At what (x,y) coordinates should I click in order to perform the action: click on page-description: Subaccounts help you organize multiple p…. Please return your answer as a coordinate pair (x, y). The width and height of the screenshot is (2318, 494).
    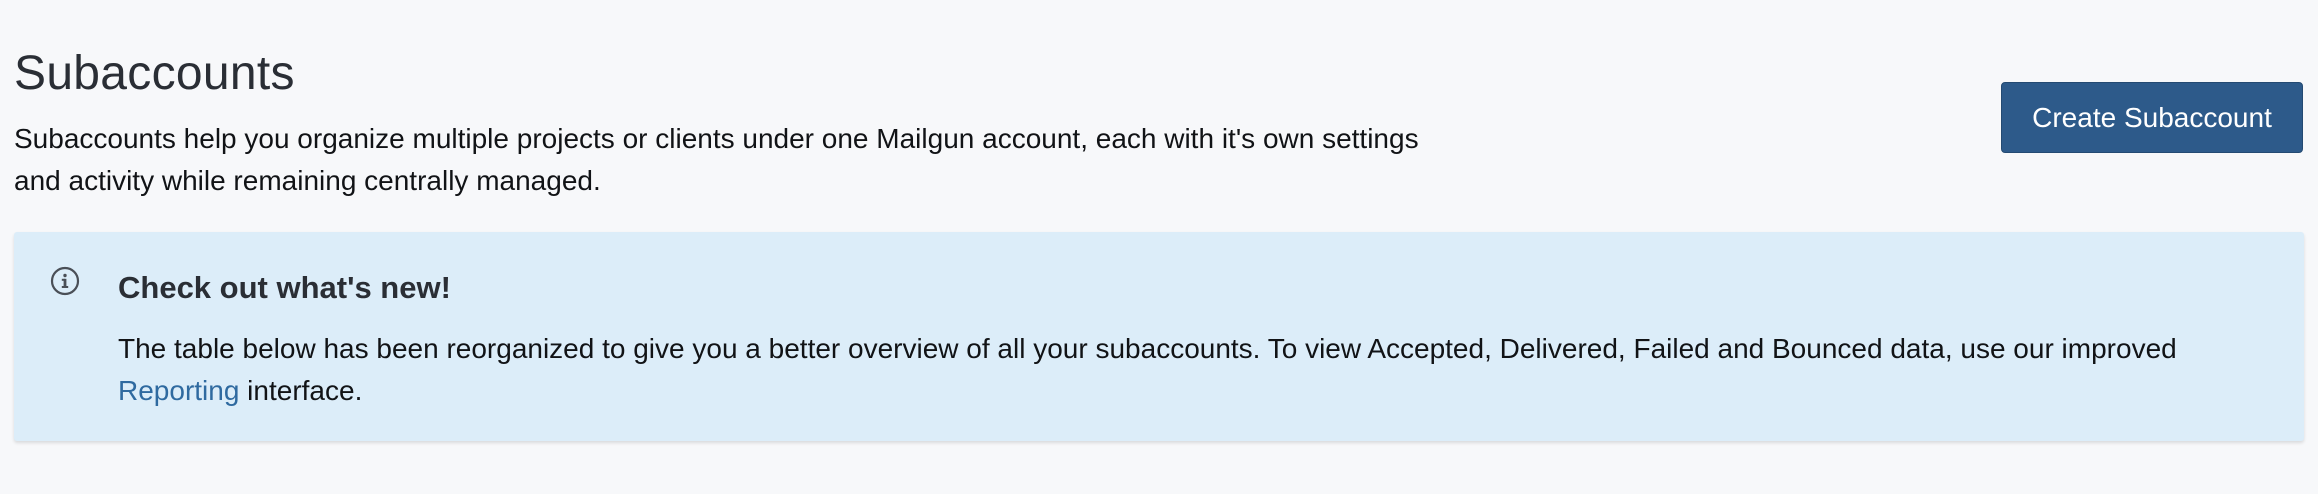
    Looking at the image, I should click on (716, 159).